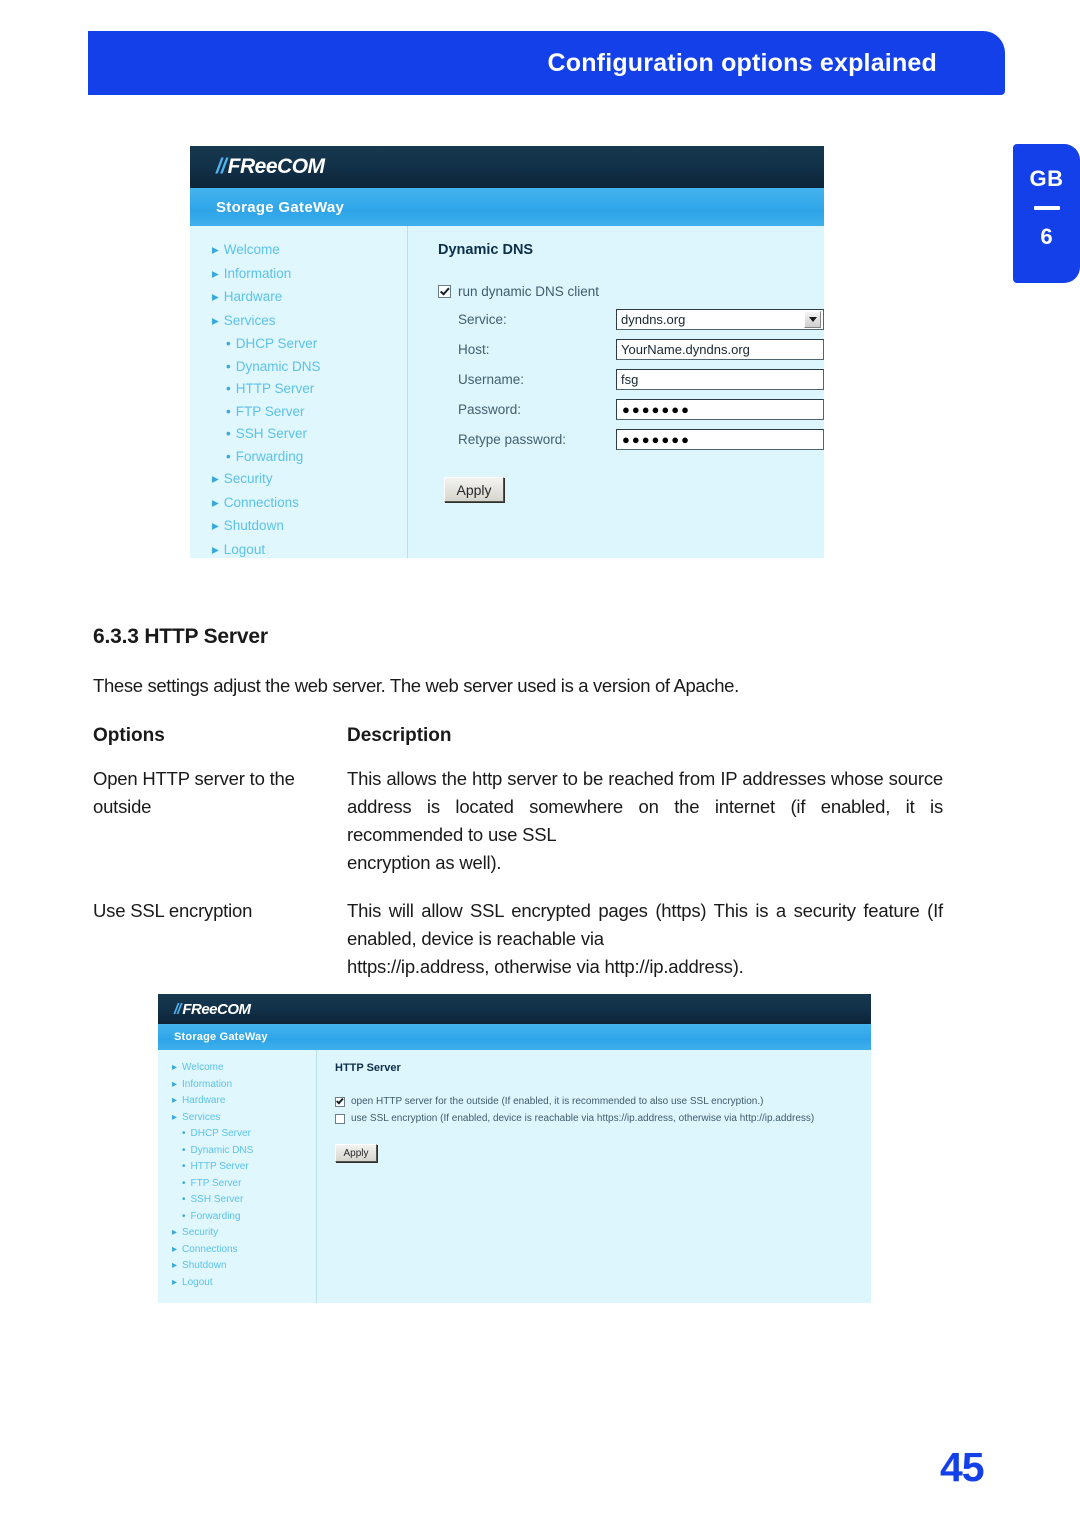 Image resolution: width=1080 pixels, height=1529 pixels. What do you see at coordinates (221, 166) in the screenshot?
I see `logo-bars-icon: //` at bounding box center [221, 166].